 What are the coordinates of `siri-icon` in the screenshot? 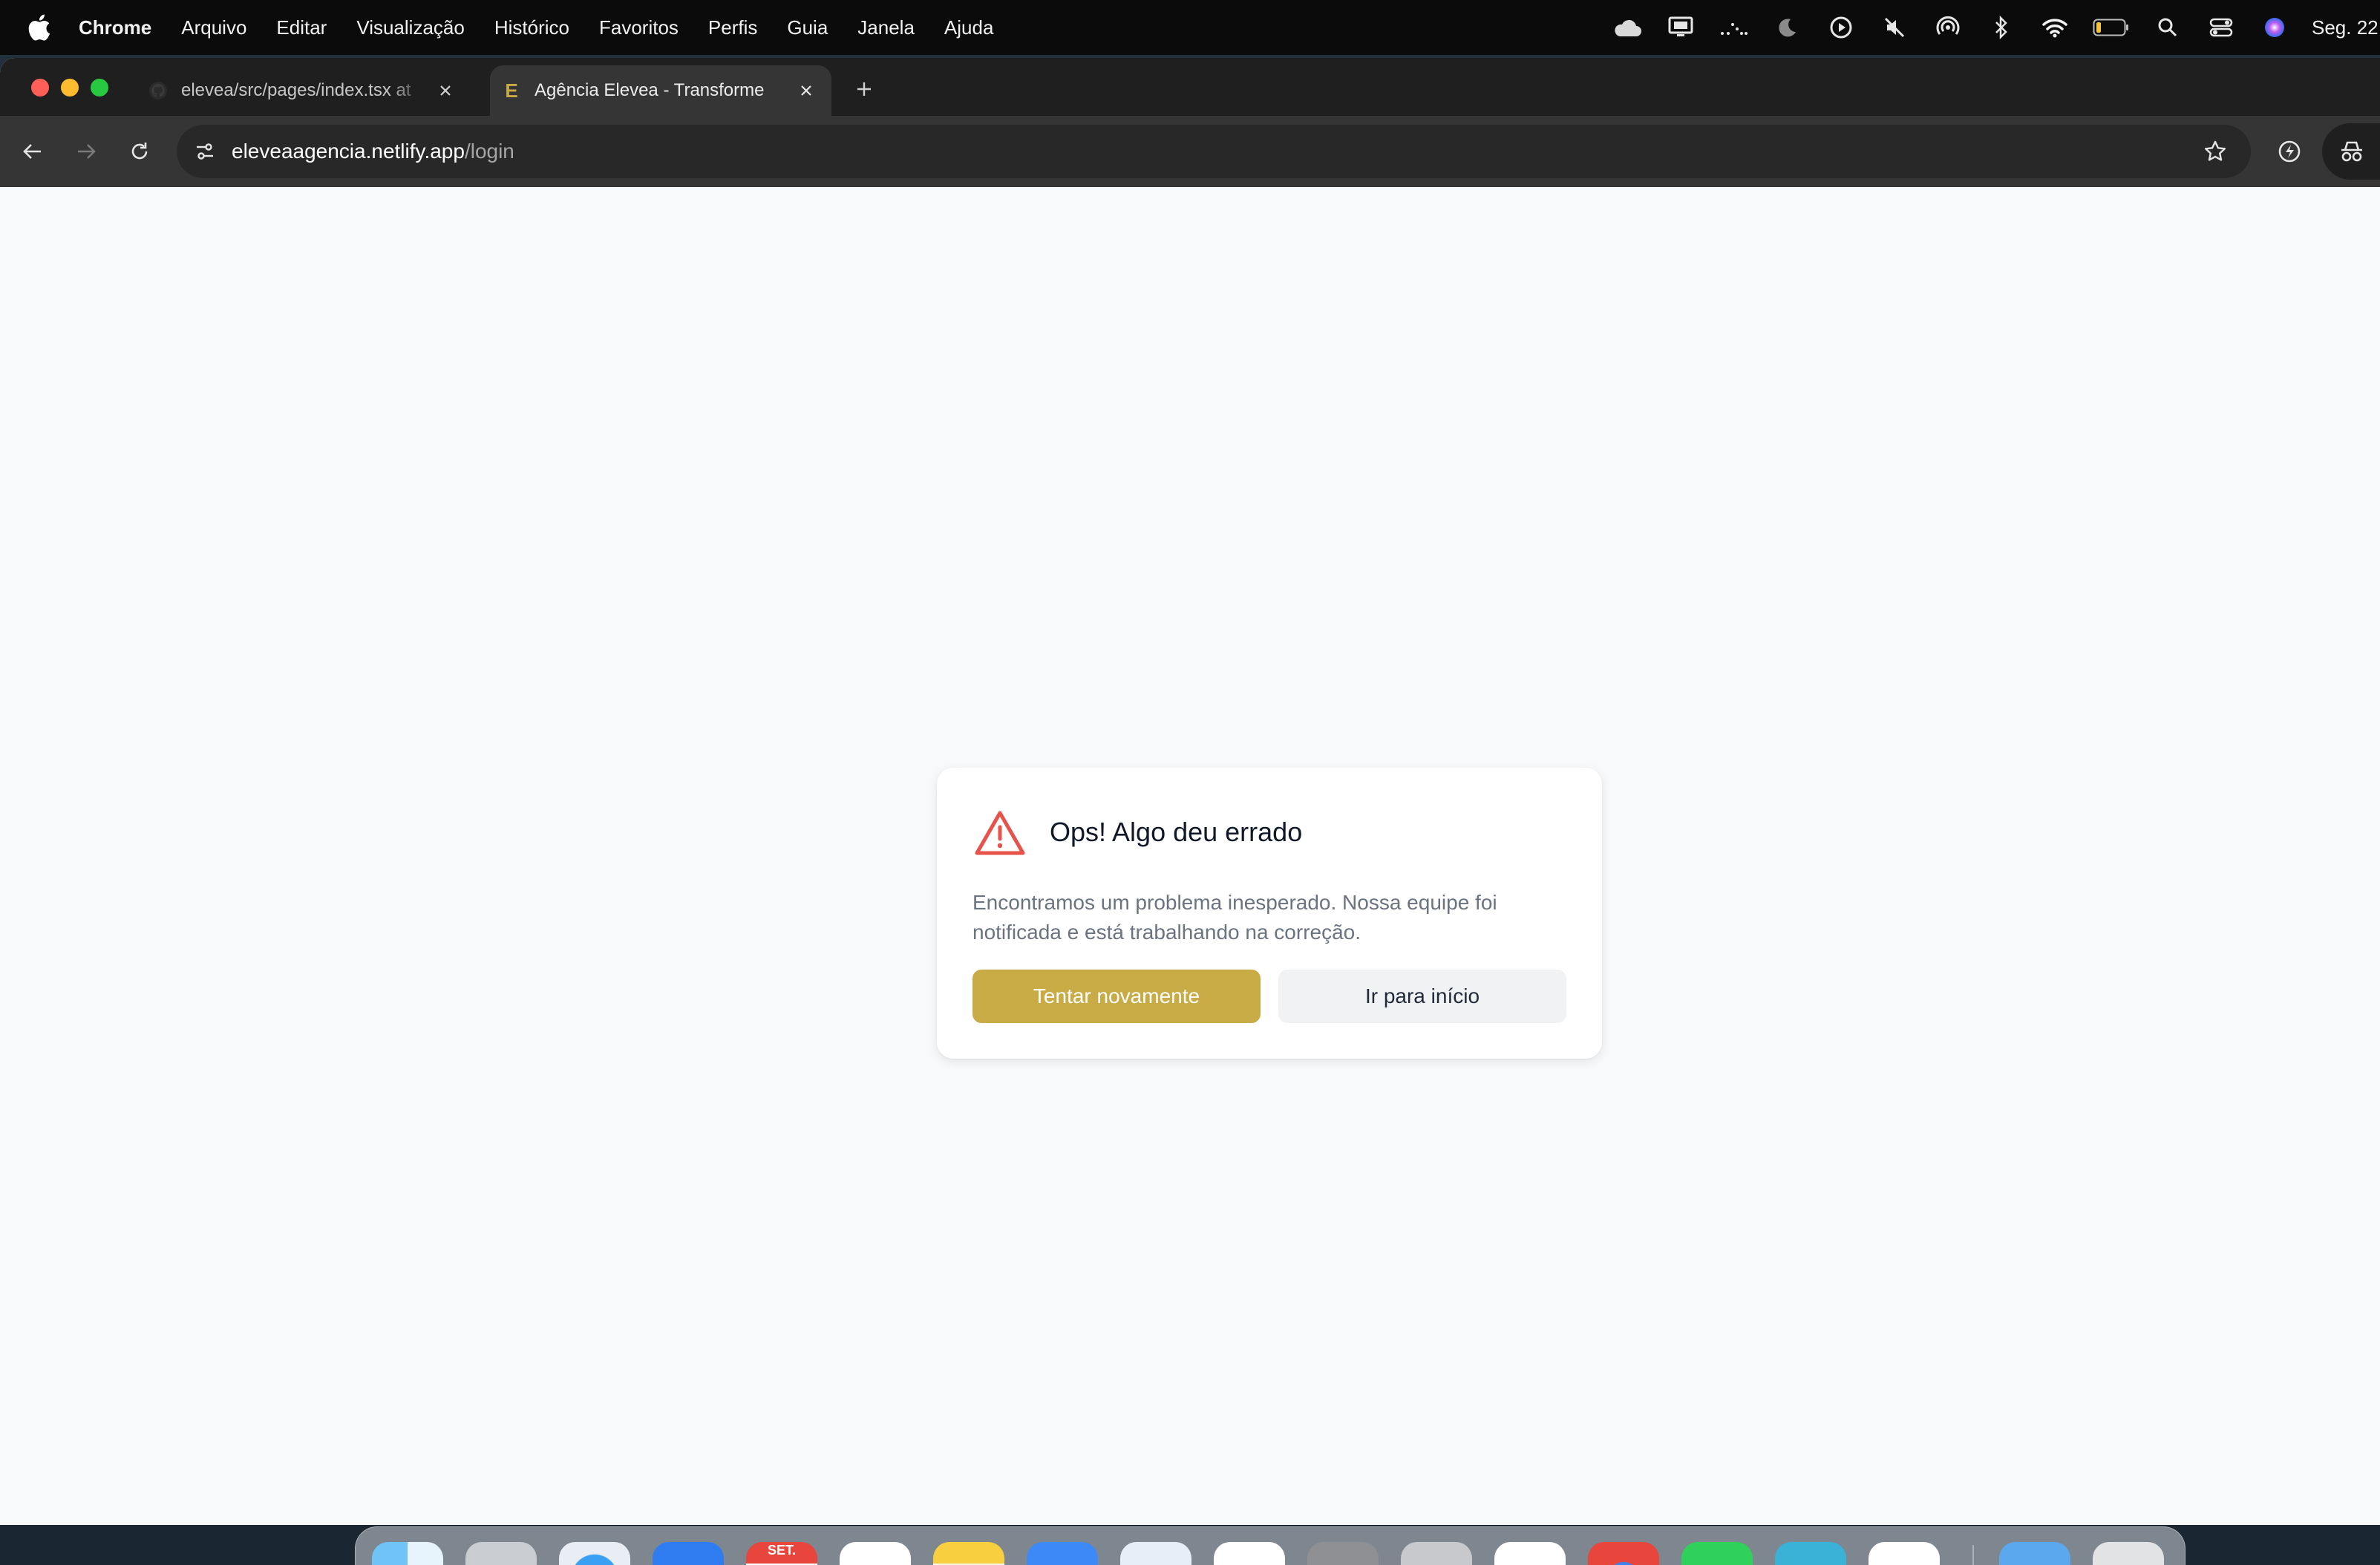 It's located at (2274, 27).